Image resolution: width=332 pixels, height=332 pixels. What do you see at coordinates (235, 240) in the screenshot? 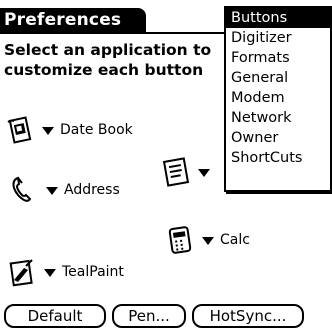
I see `app-label-calc: Calc` at bounding box center [235, 240].